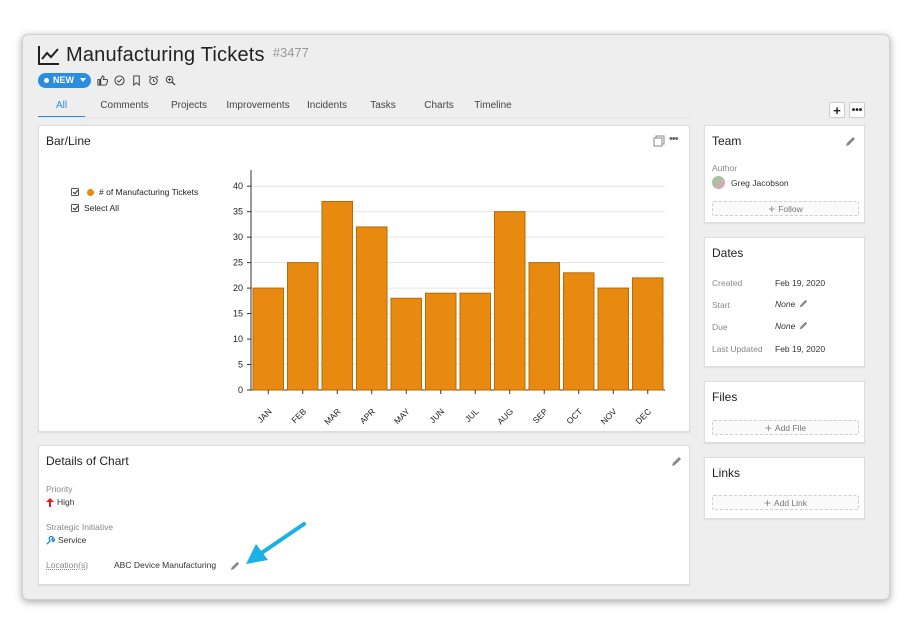 The image size is (909, 629). I want to click on y-tick-label: 35, so click(238, 212).